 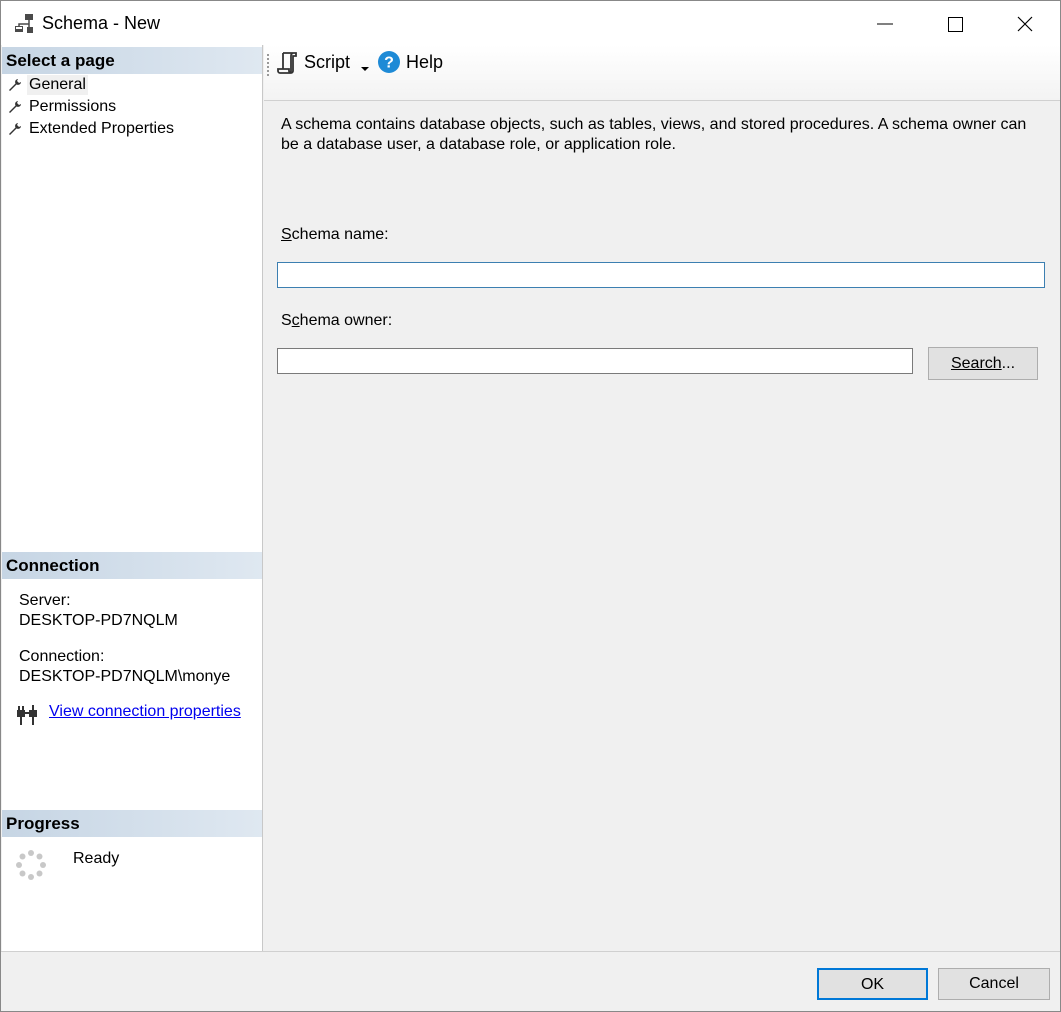 What do you see at coordinates (132, 60) in the screenshot?
I see `select-page-header: Select a page` at bounding box center [132, 60].